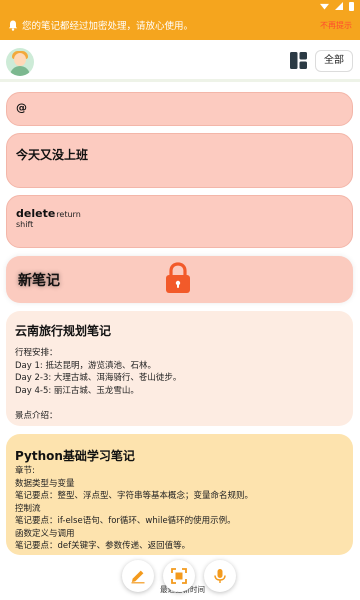 This screenshot has width=360, height=600. I want to click on new-note-button, so click(138, 576).